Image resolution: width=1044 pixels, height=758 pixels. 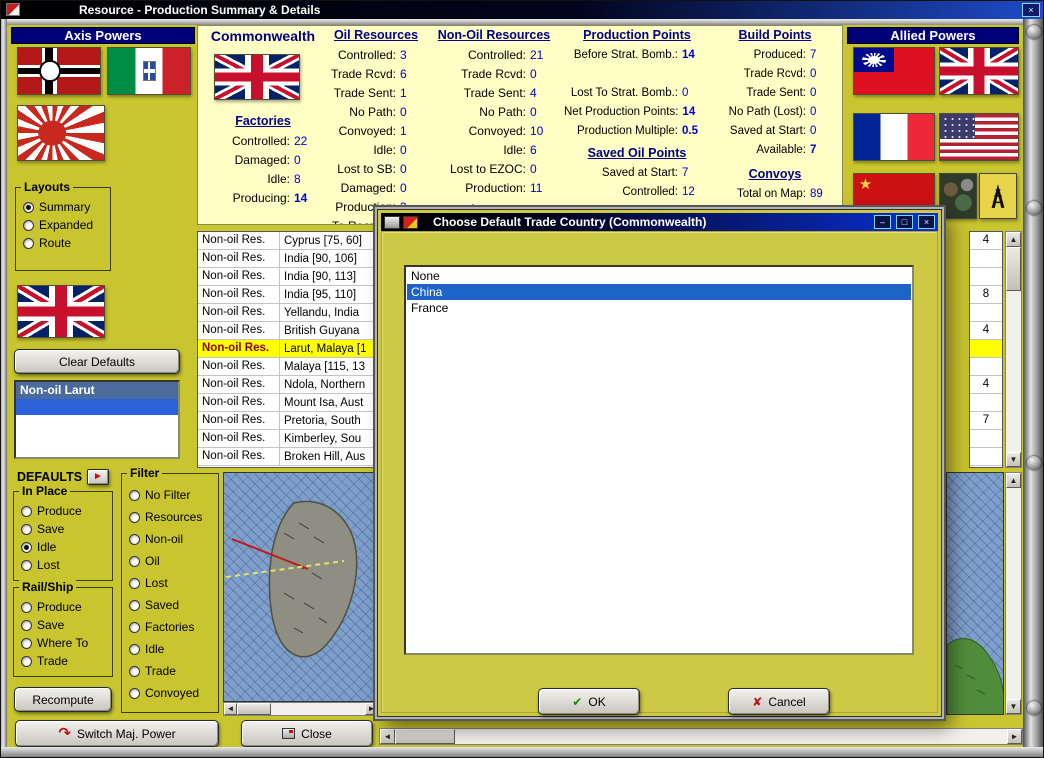 What do you see at coordinates (589, 701) in the screenshot?
I see `ok-button: ✔ OK` at bounding box center [589, 701].